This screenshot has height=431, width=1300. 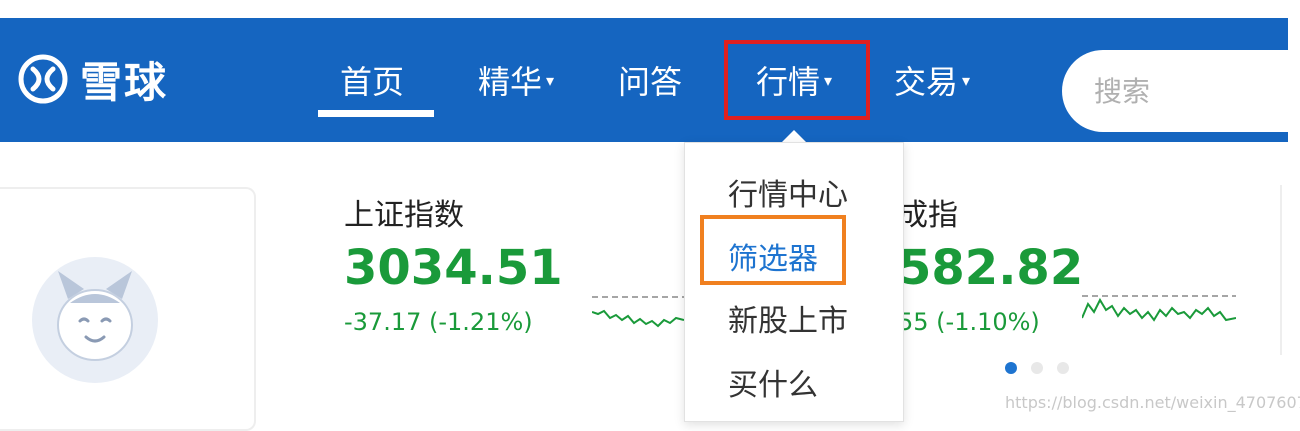 What do you see at coordinates (991, 268) in the screenshot?
I see `index-value: 582.82` at bounding box center [991, 268].